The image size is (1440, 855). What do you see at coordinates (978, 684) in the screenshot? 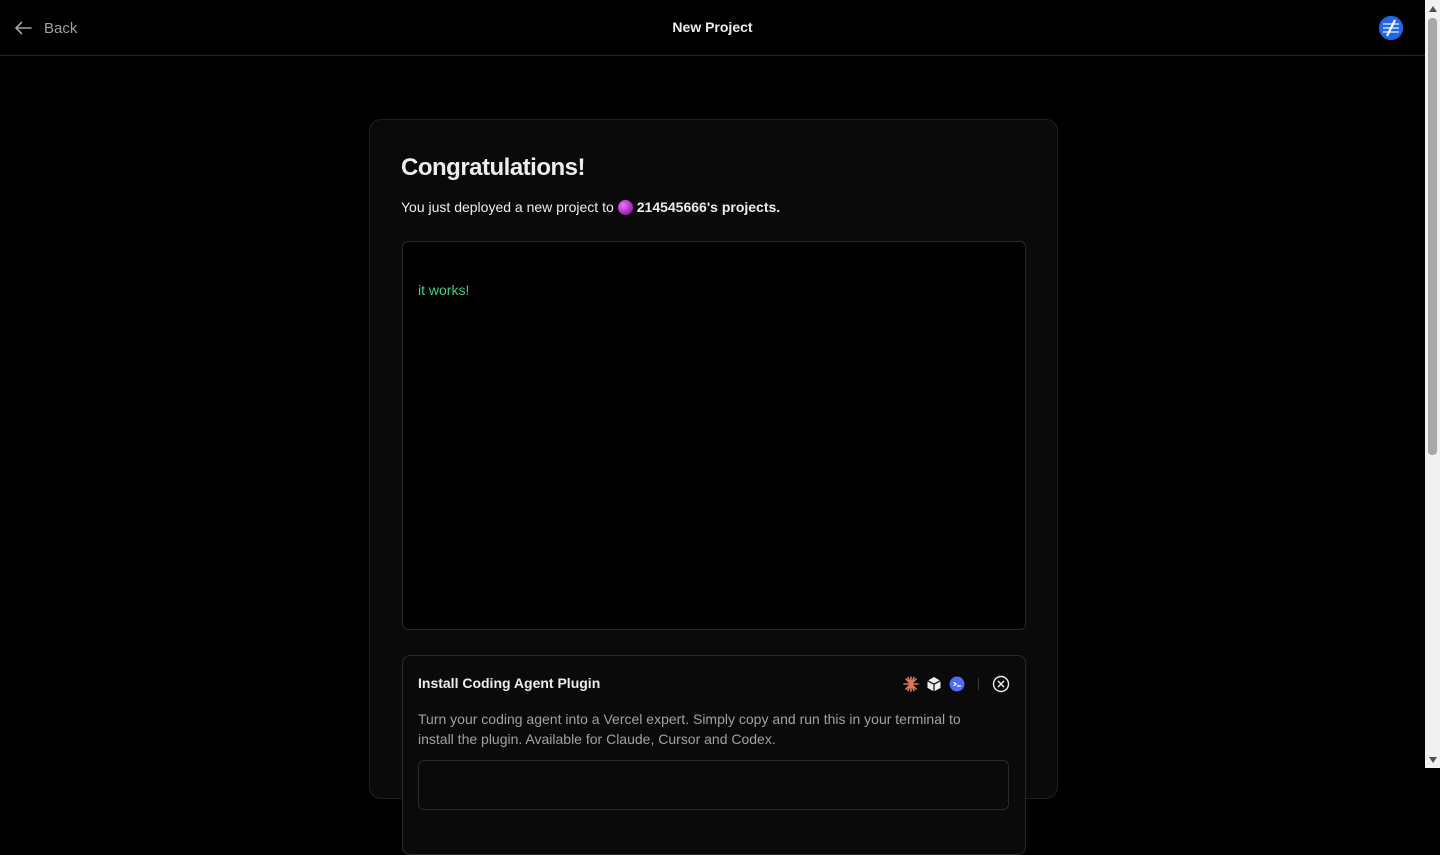
I see `icon-divider` at bounding box center [978, 684].